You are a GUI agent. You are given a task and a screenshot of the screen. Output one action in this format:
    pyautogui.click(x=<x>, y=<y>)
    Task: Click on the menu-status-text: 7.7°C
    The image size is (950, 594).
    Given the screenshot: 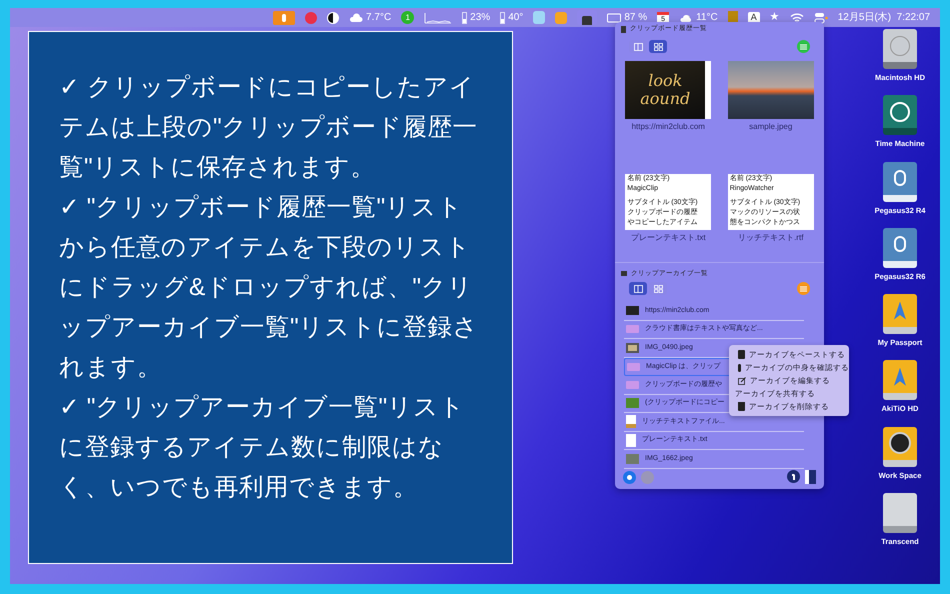 What is the action you would take?
    pyautogui.click(x=379, y=18)
    